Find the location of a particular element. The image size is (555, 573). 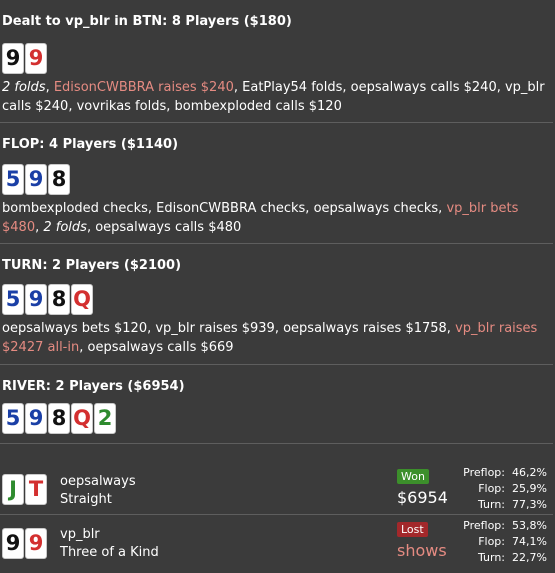

action-text: , oepsalways calls $480 is located at coordinates (164, 227).